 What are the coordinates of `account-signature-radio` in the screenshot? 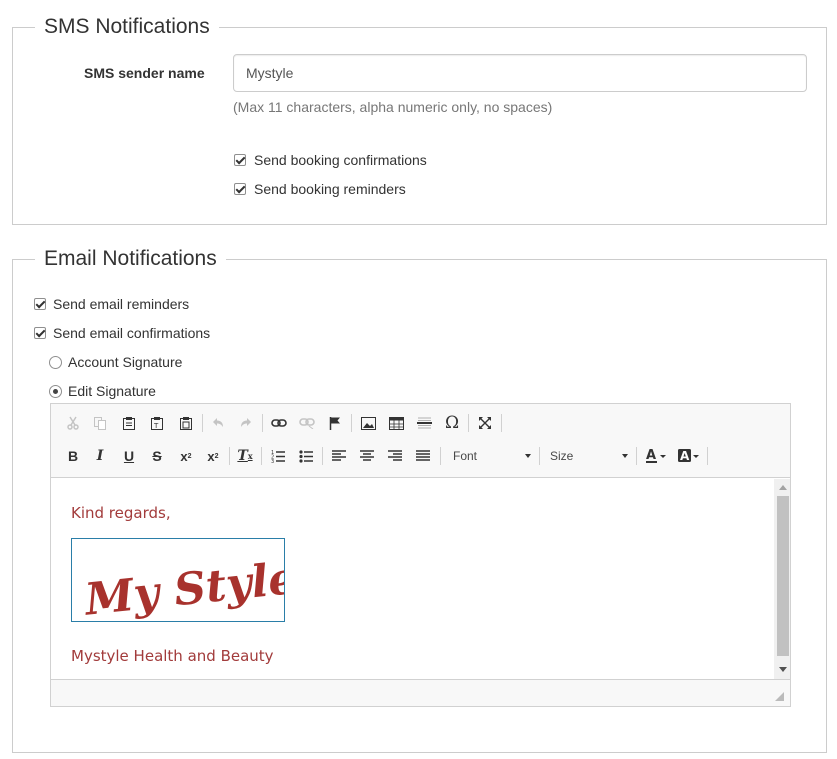 It's located at (55, 362).